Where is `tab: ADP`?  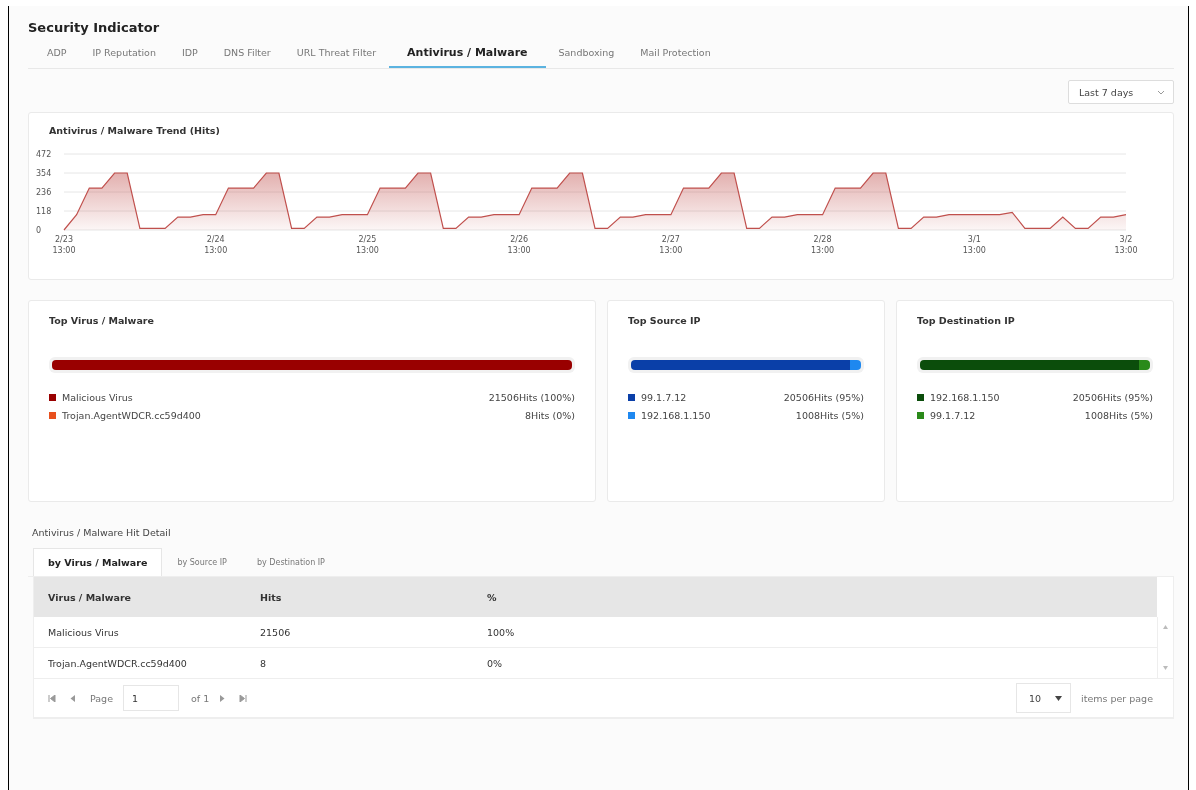 tab: ADP is located at coordinates (57, 54).